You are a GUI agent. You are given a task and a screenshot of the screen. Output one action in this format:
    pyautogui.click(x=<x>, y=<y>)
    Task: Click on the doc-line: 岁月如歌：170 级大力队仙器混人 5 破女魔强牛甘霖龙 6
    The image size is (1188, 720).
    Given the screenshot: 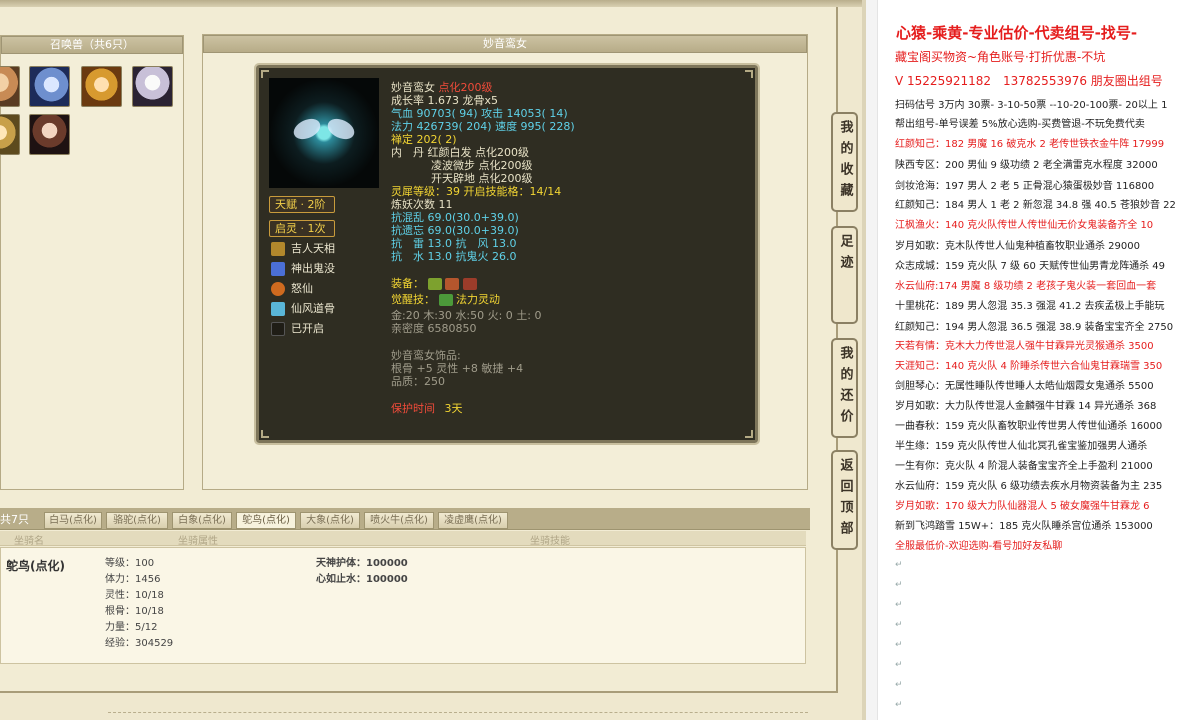 What is the action you would take?
    pyautogui.click(x=1022, y=506)
    